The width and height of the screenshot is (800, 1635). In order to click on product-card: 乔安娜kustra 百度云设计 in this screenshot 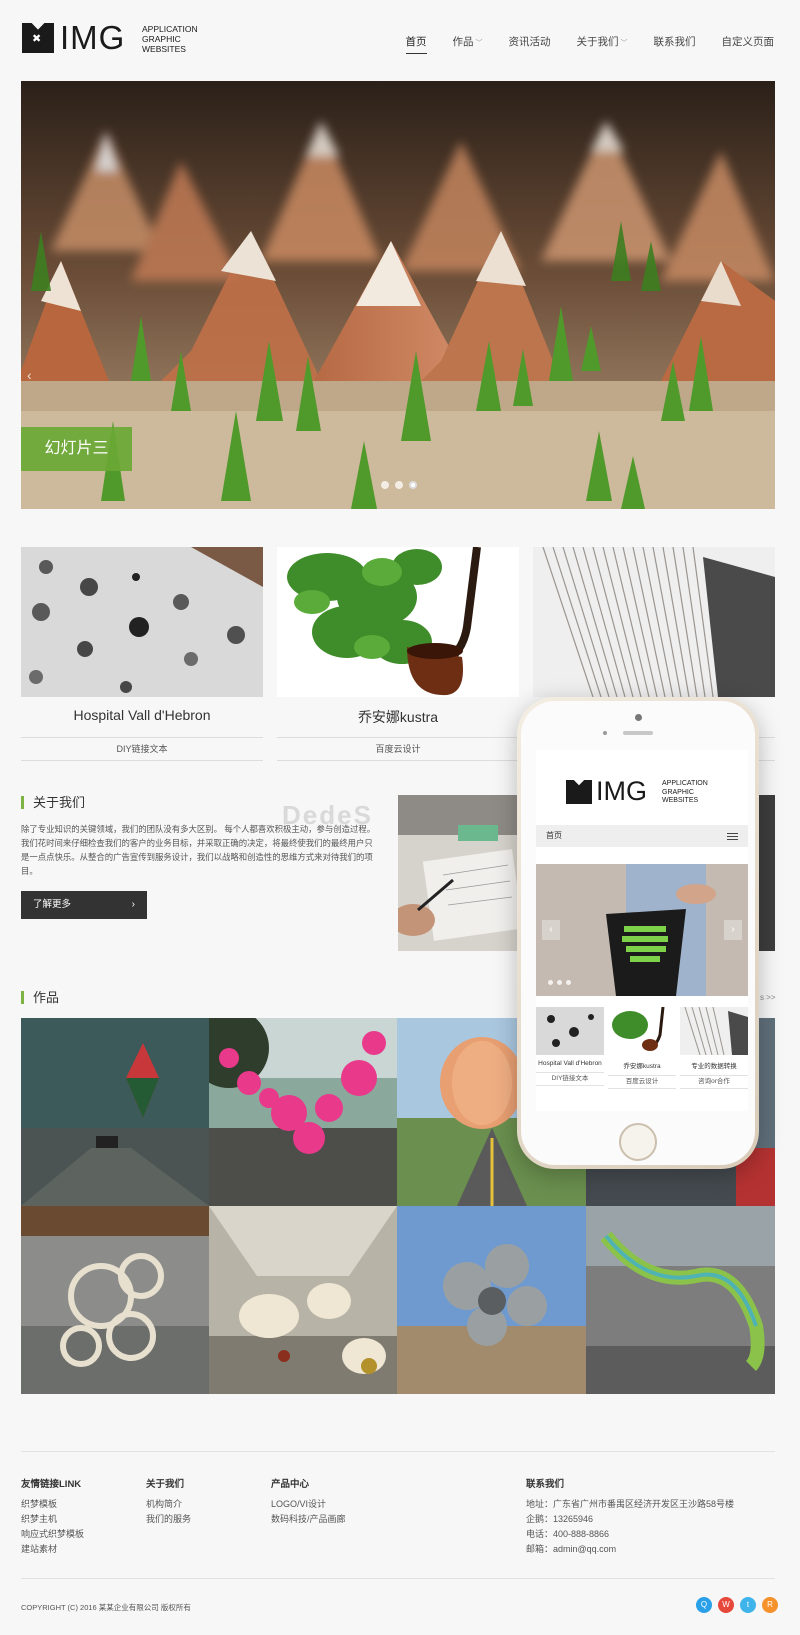, I will do `click(398, 654)`.